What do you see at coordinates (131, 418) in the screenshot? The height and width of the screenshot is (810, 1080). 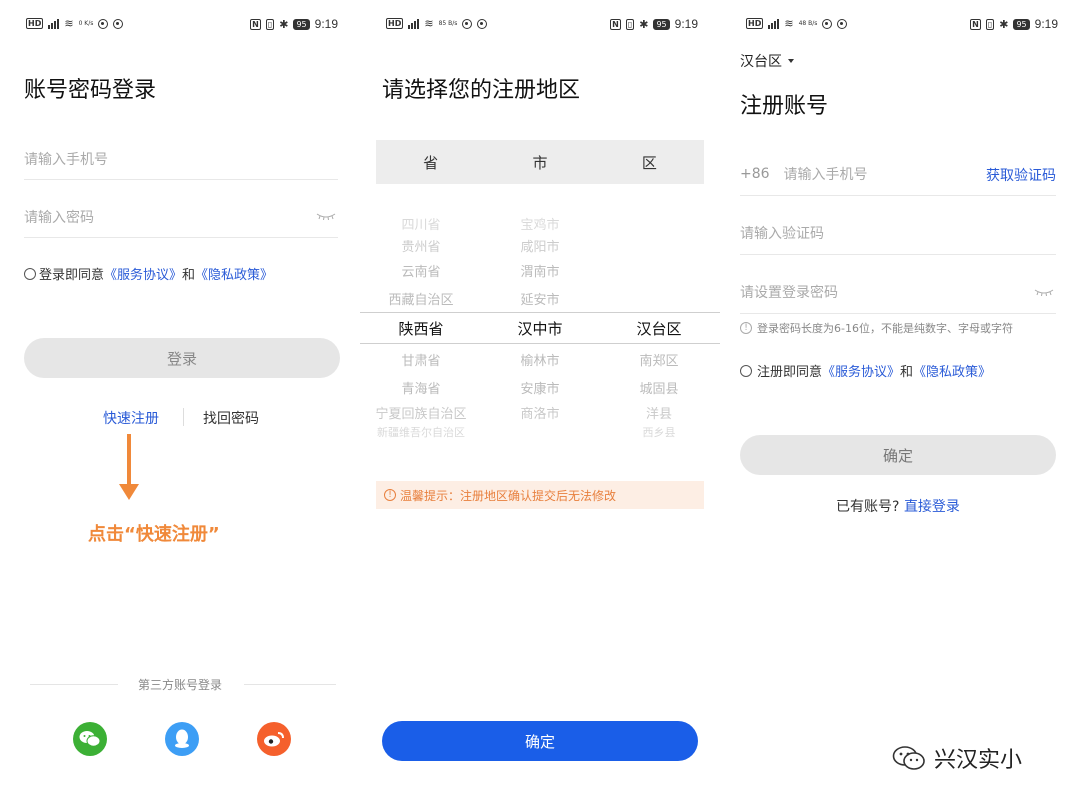 I see `quick-register-link: 快速注册` at bounding box center [131, 418].